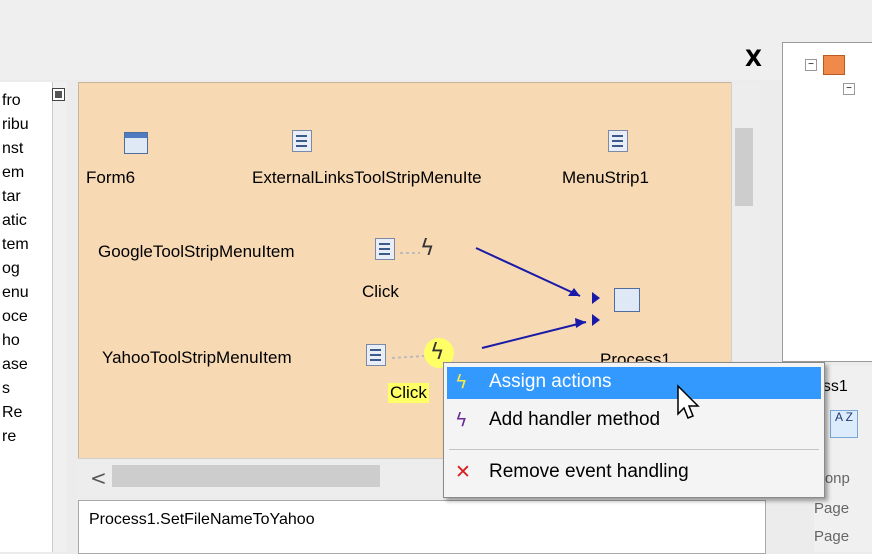 This screenshot has height=554, width=872. I want to click on remove-x-icon: ✕, so click(463, 472).